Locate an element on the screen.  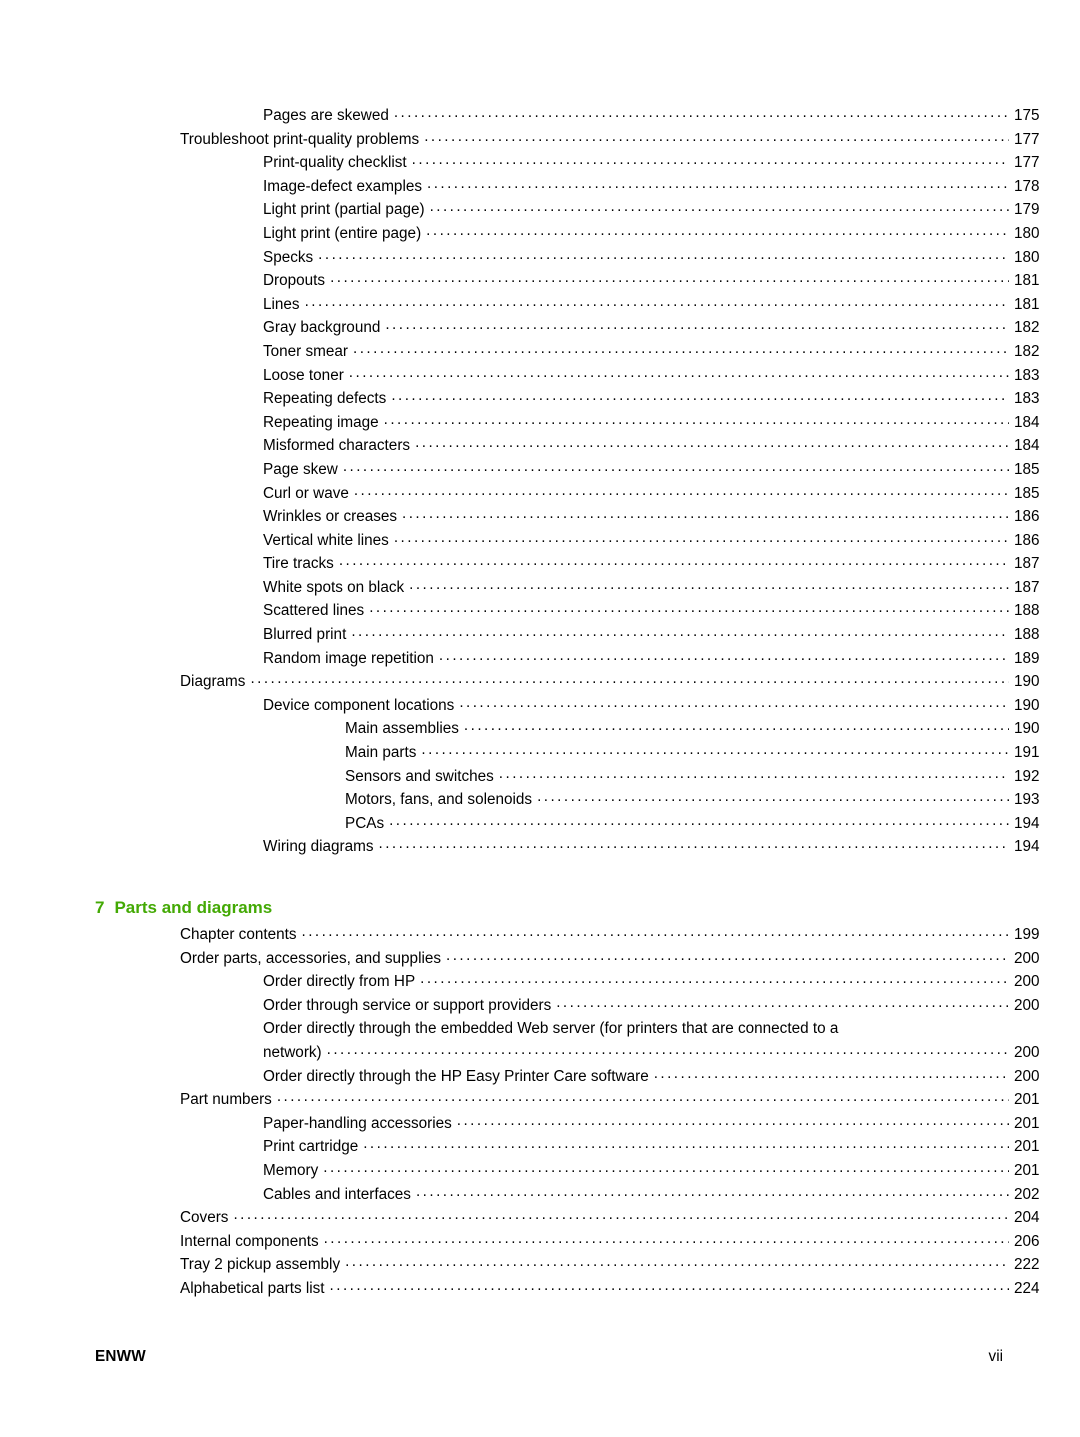
toc-entry: Wiring diagrams 194 is located at coordinates (540, 847).